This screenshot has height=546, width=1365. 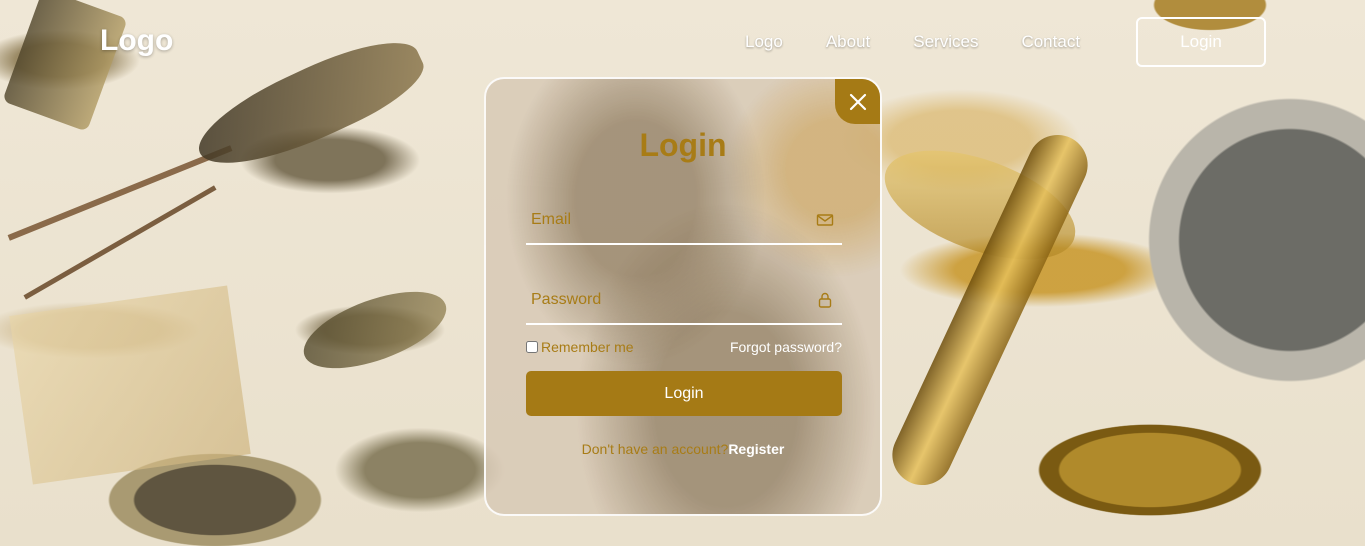 I want to click on nav-links: Logo About Services Contact, so click(x=934, y=42).